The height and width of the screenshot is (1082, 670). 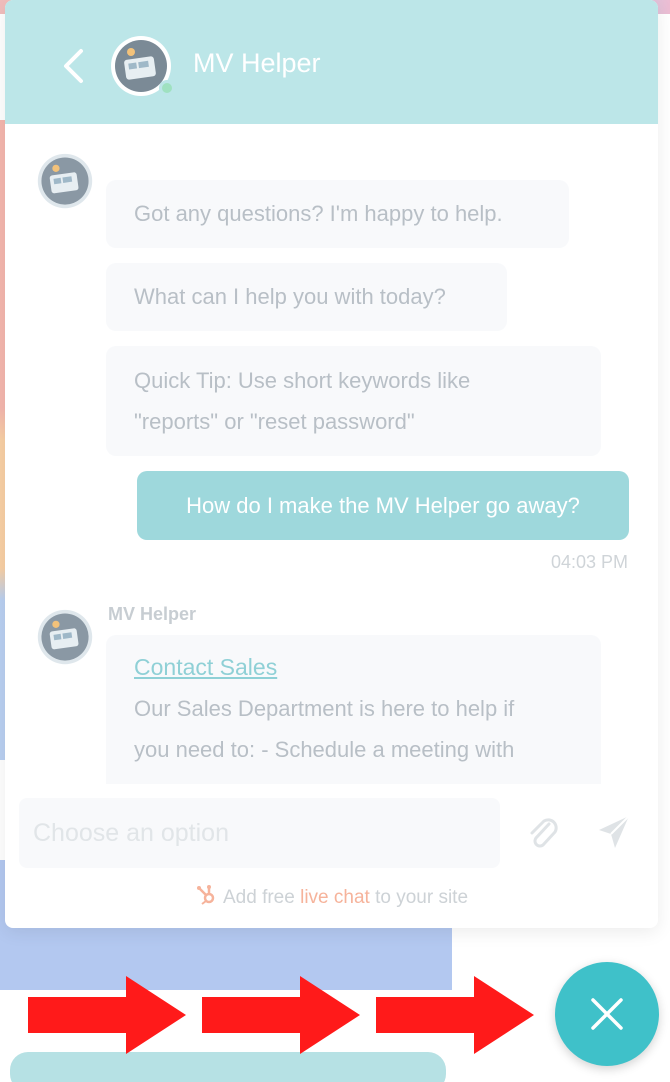 I want to click on message-input-container, so click(x=259, y=833).